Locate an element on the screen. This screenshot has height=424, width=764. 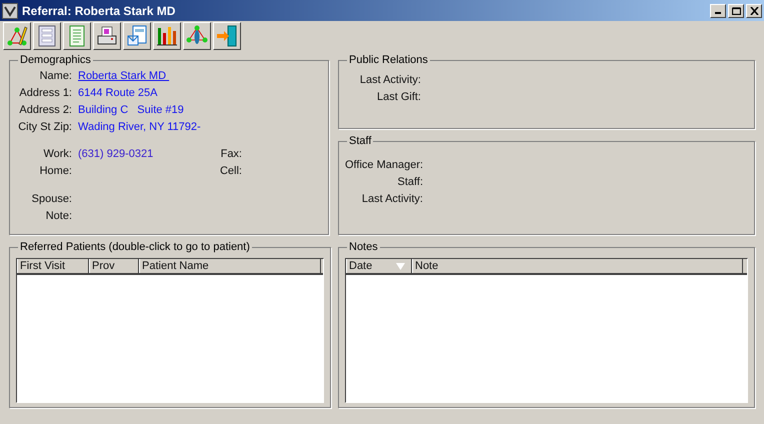
field-value: Wading River, NY 11792- is located at coordinates (139, 127).